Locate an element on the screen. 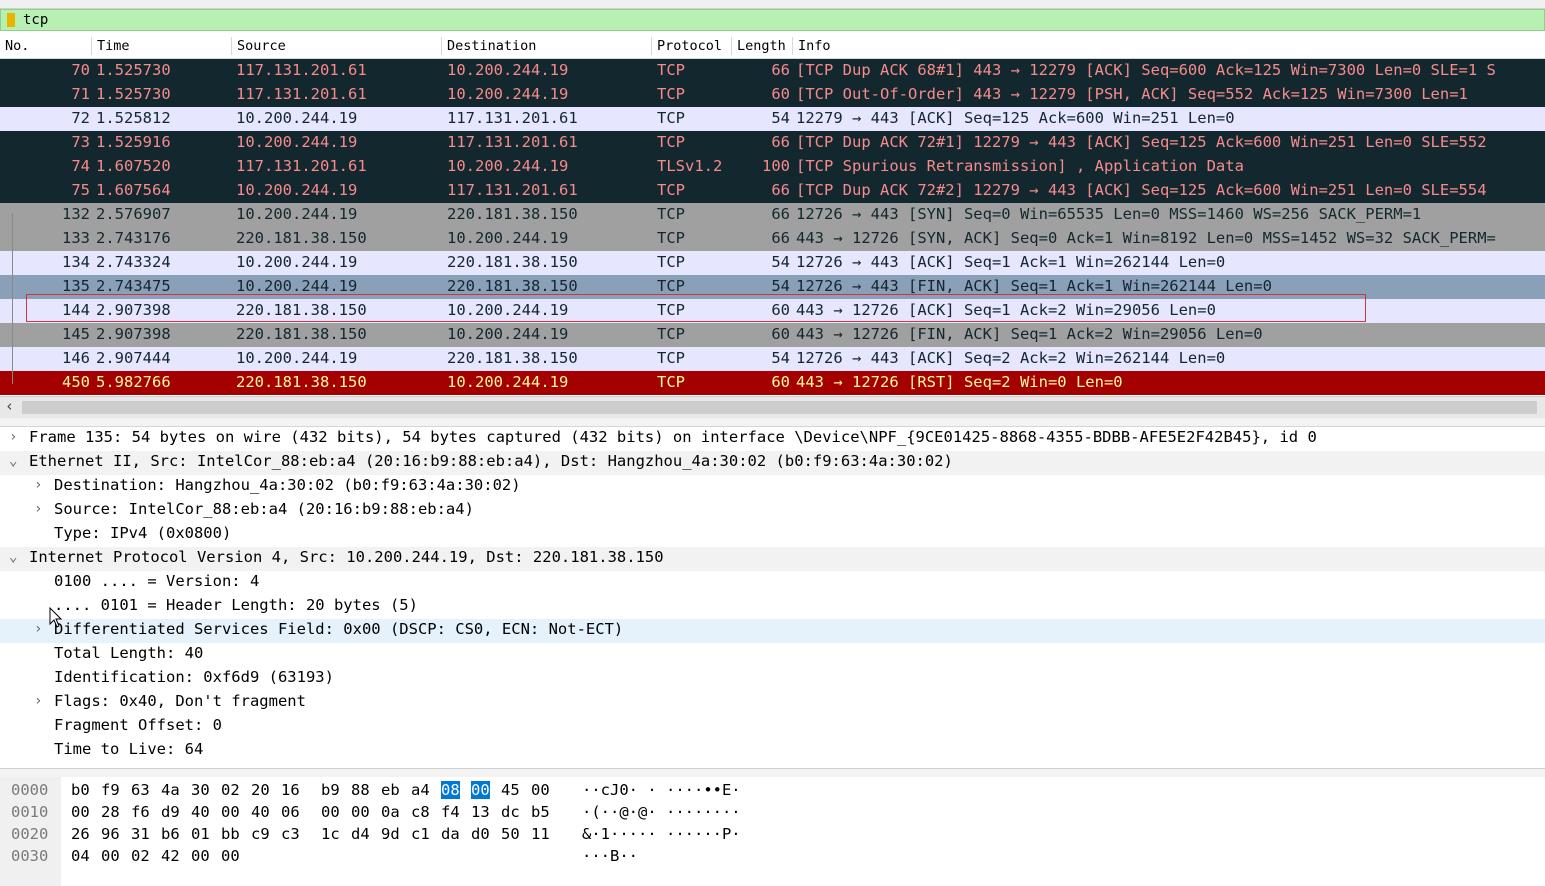 This screenshot has width=1545, height=886. hex-byte: 30 is located at coordinates (200, 790).